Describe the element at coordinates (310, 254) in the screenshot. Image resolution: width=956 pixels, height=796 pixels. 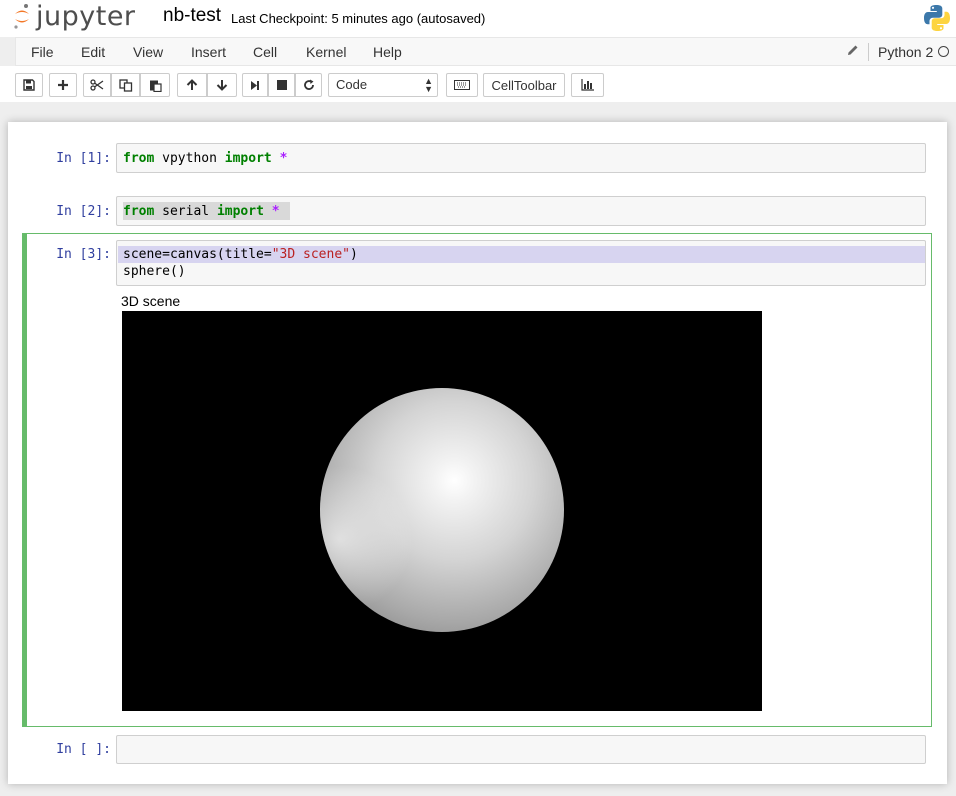
I see `code-token: "3D scene"` at that location.